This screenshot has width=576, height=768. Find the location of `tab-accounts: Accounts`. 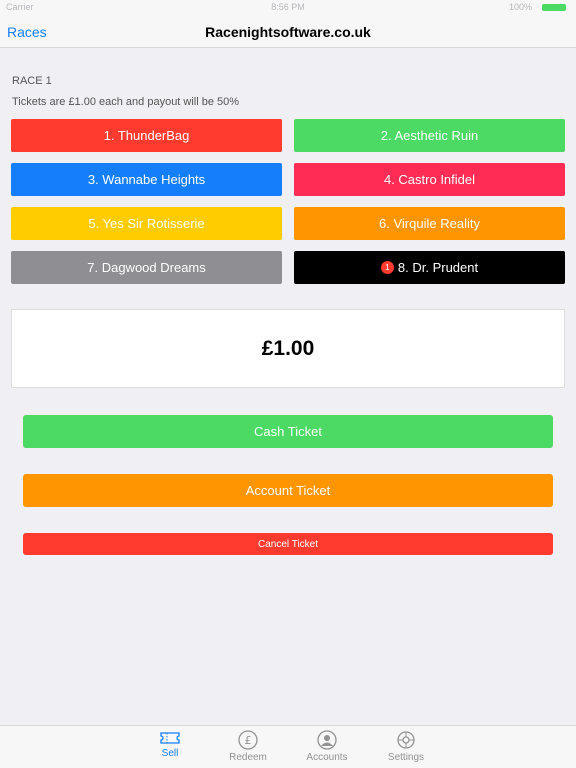

tab-accounts: Accounts is located at coordinates (327, 748).